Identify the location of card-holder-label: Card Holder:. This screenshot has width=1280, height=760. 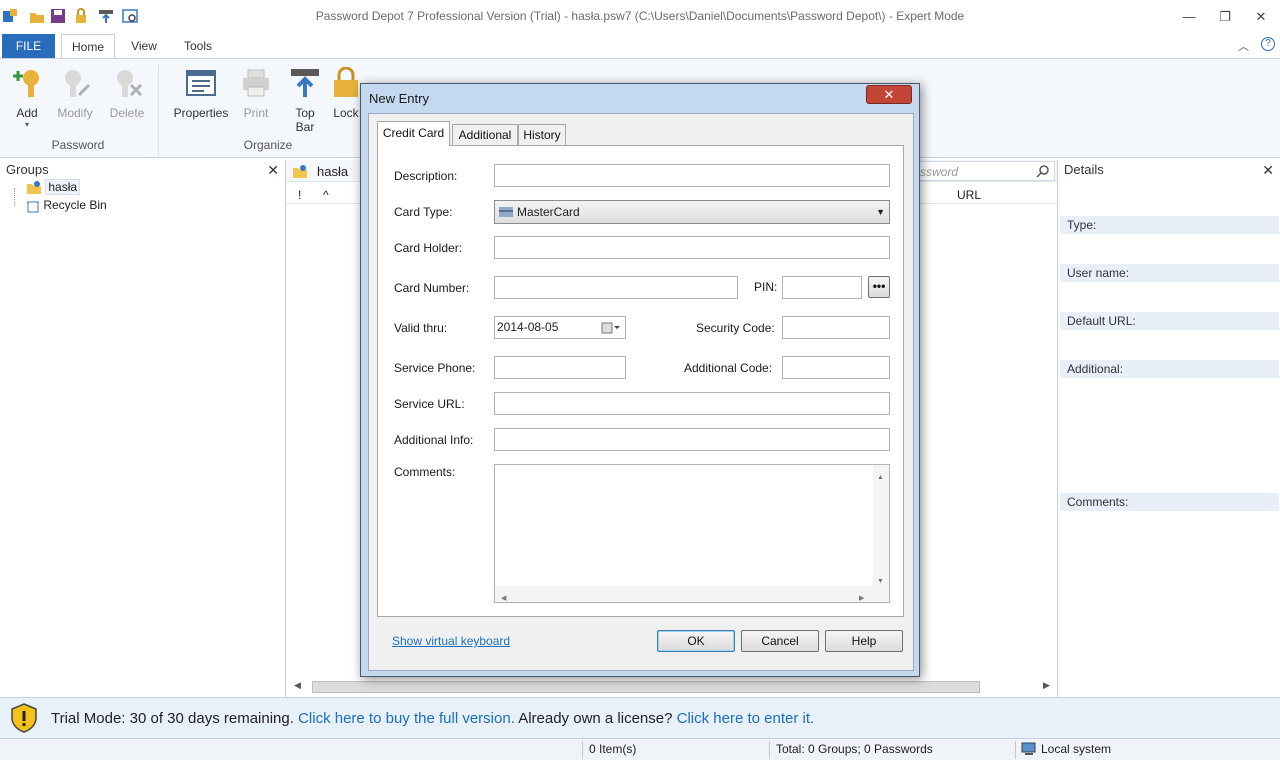
(428, 248).